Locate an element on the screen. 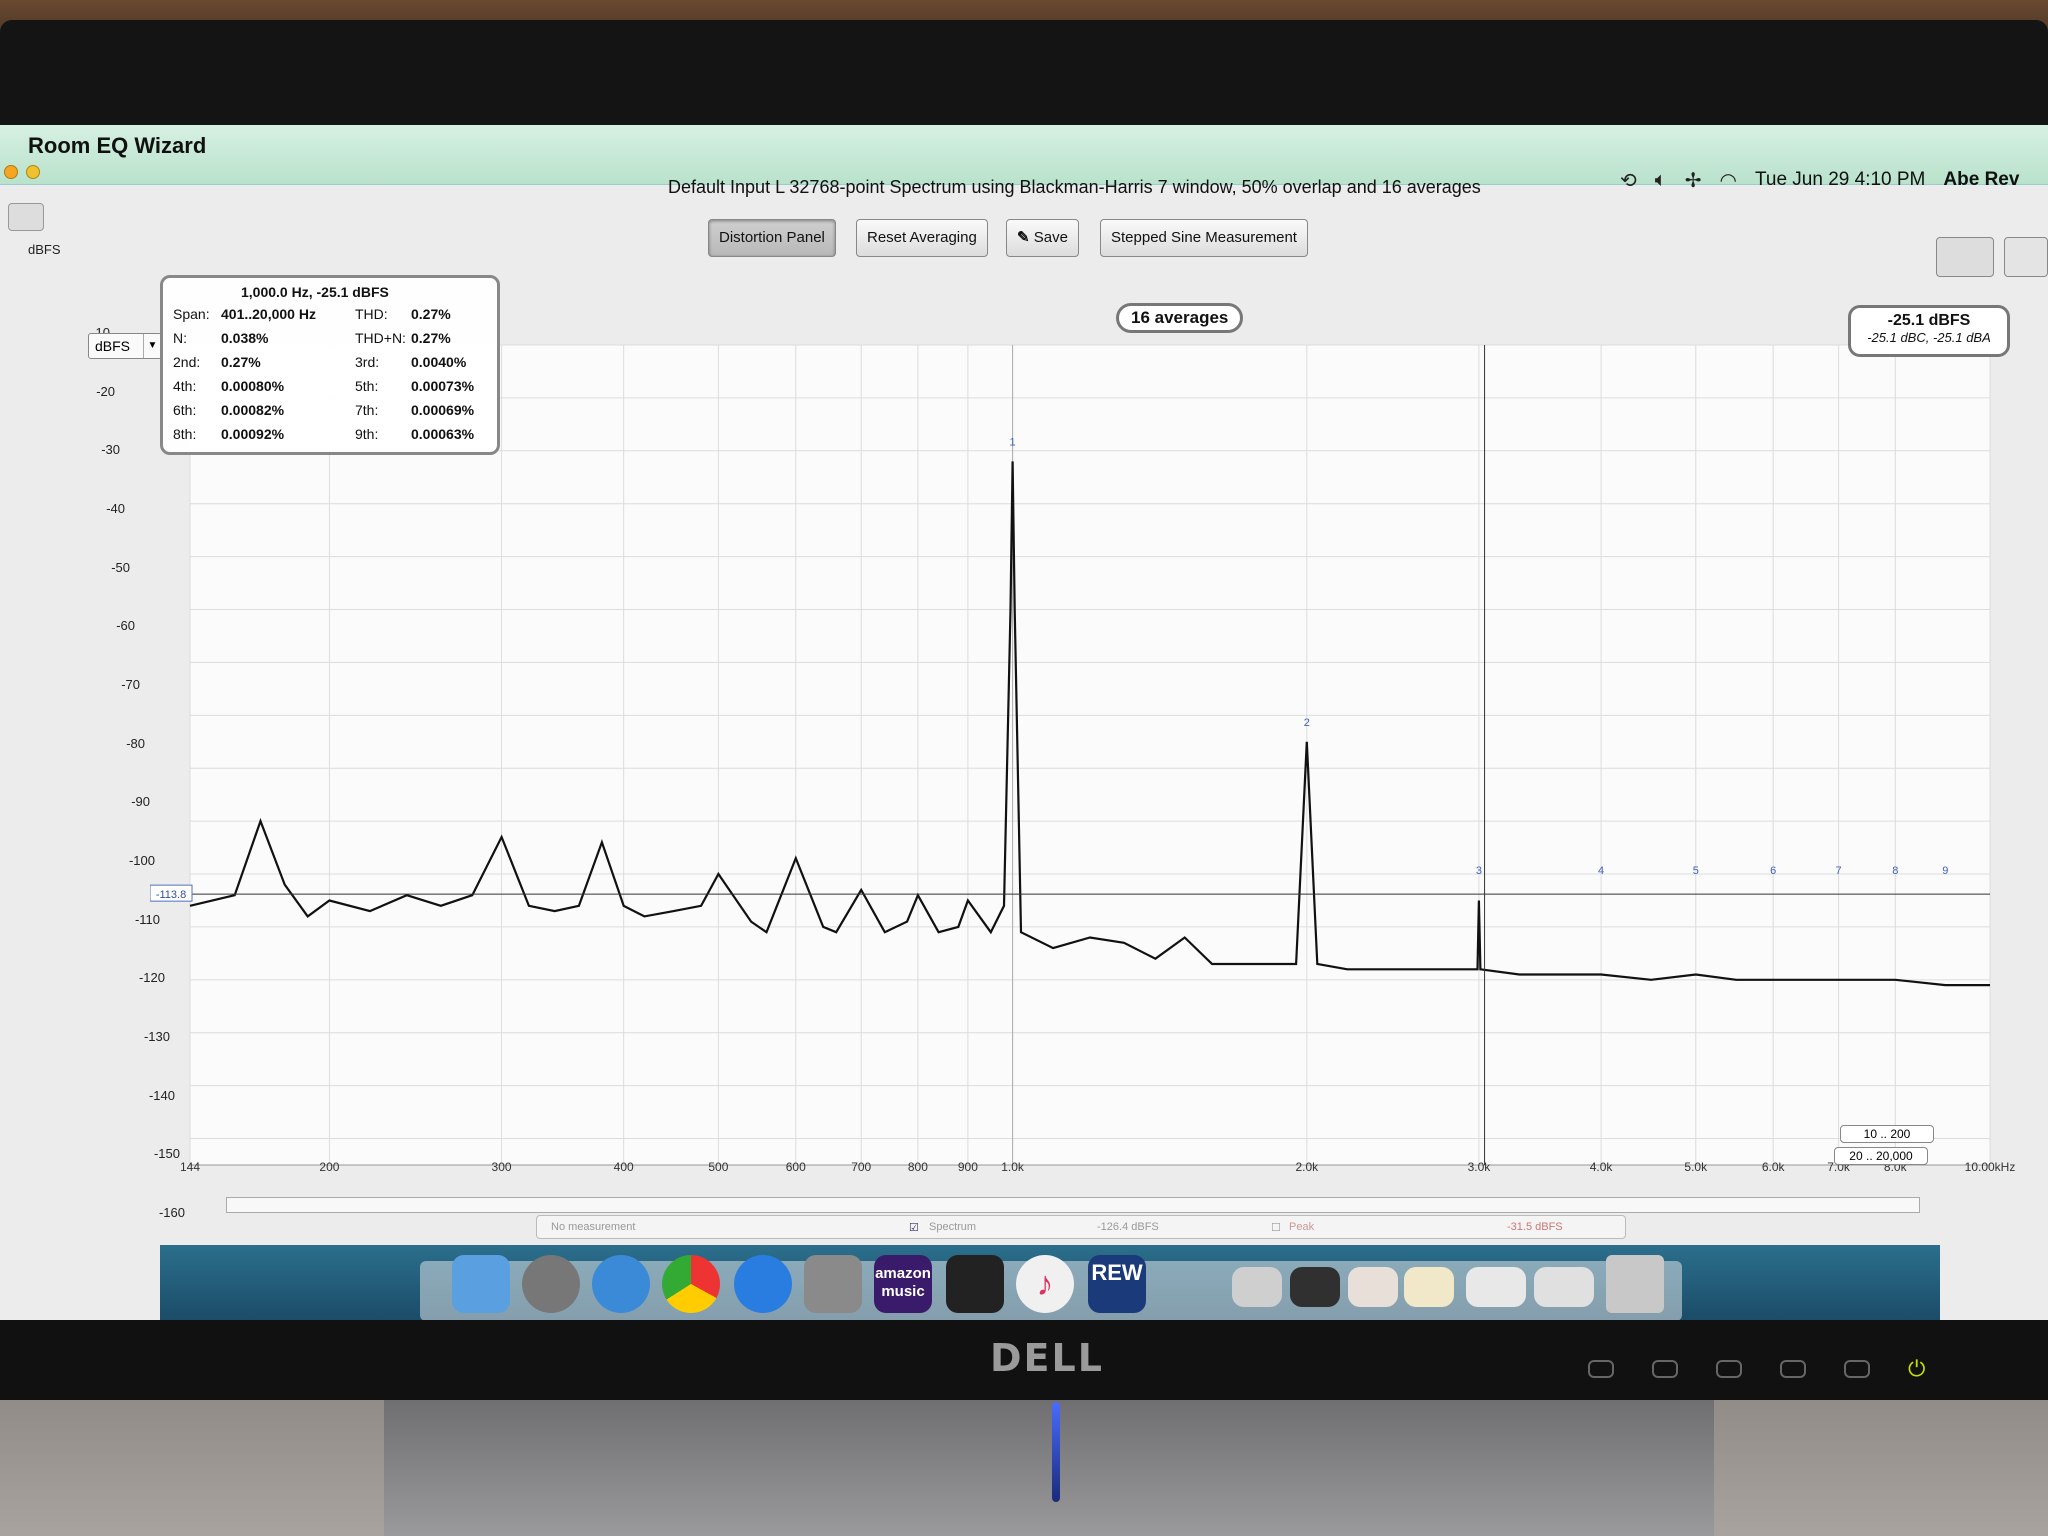 The height and width of the screenshot is (1536, 2048). x-tick-label: 300 is located at coordinates (502, 1167).